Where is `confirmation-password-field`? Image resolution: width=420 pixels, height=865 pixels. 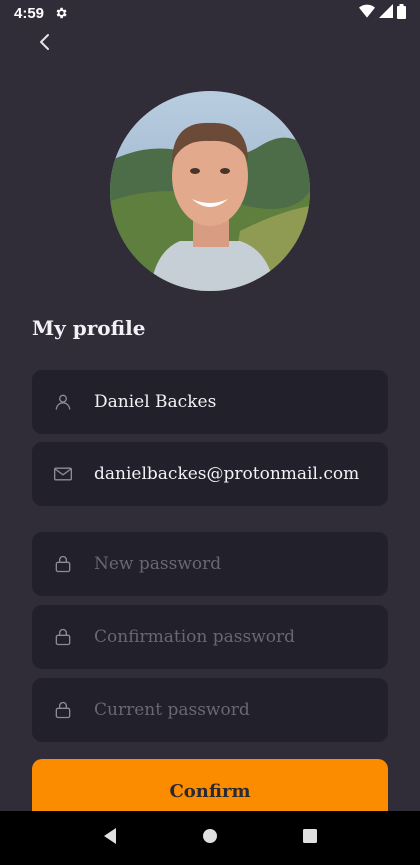 confirmation-password-field is located at coordinates (210, 637).